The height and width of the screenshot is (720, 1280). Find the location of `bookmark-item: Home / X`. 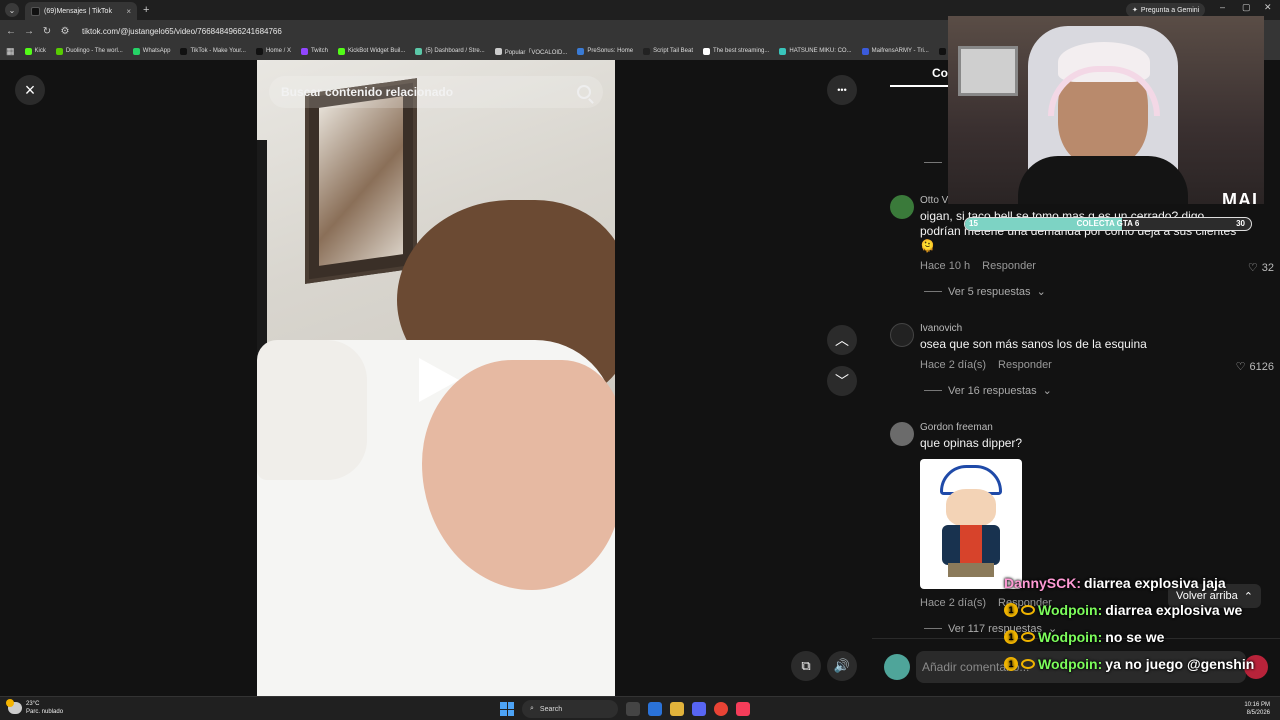

bookmark-item: Home / X is located at coordinates (273, 51).